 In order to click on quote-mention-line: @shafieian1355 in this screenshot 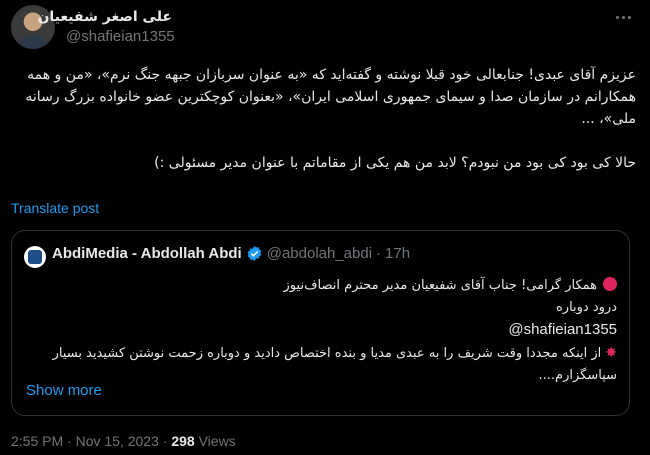, I will do `click(320, 330)`.